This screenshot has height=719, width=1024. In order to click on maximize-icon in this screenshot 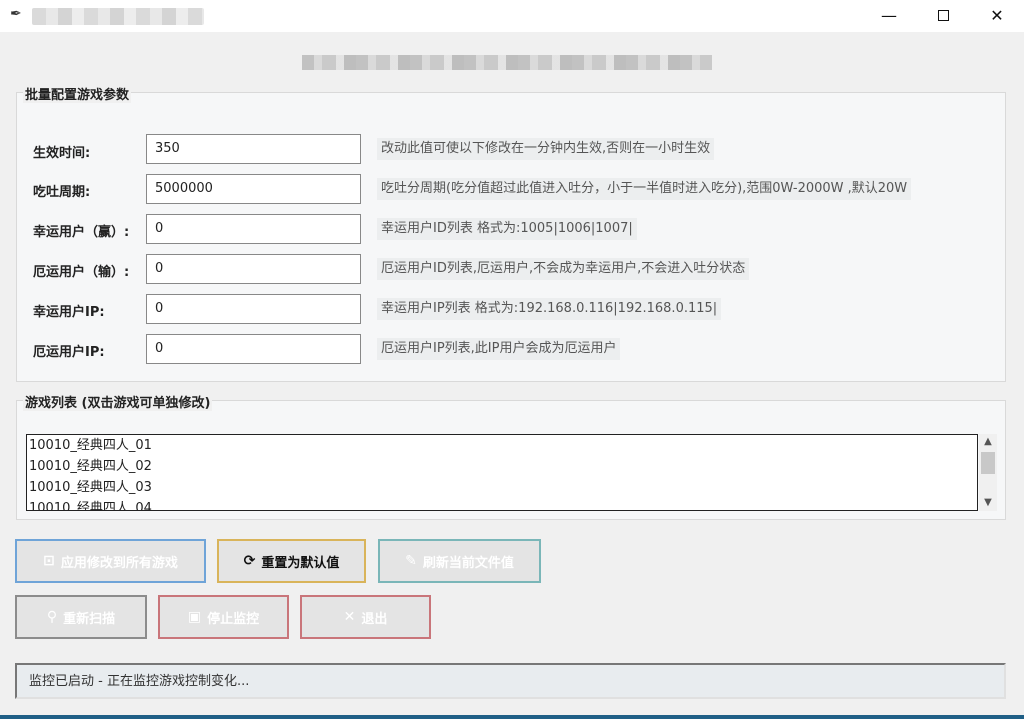, I will do `click(943, 15)`.